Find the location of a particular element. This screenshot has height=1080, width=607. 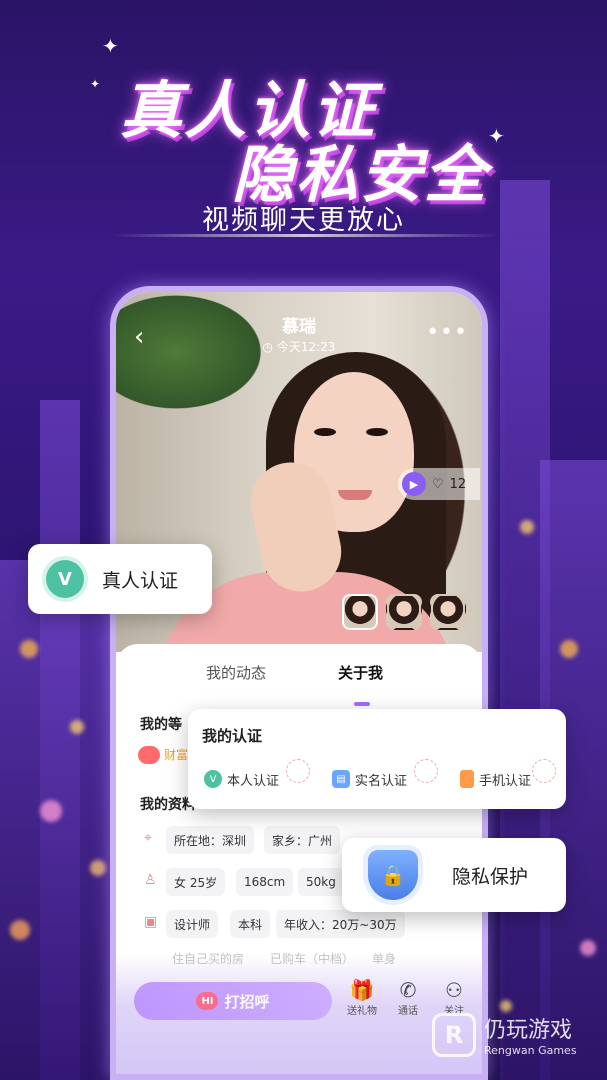

tab-indicator is located at coordinates (362, 704).